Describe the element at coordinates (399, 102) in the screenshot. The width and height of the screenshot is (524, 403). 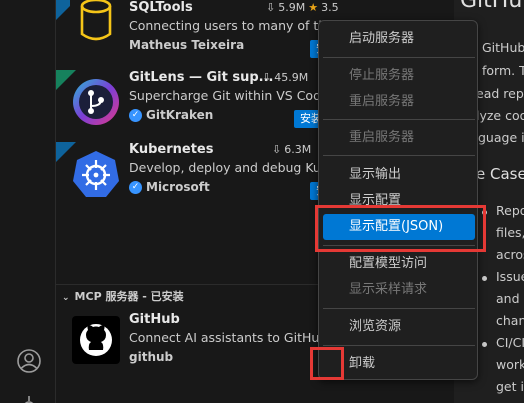
I see `menu-restart-server: 重启服务器` at that location.